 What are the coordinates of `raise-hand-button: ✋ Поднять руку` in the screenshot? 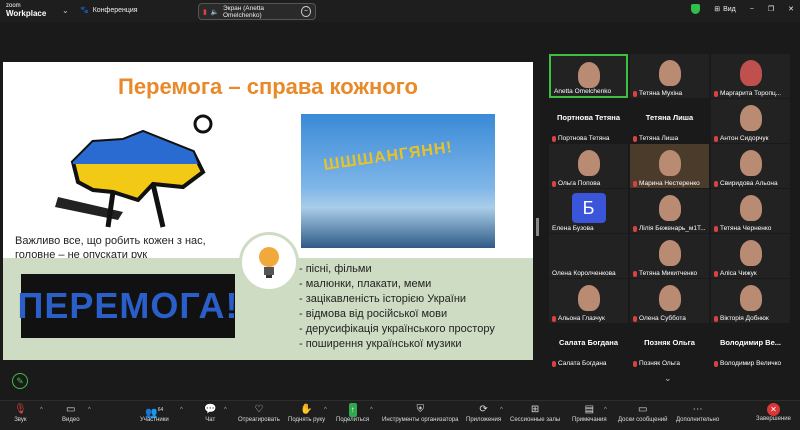 It's located at (306, 413).